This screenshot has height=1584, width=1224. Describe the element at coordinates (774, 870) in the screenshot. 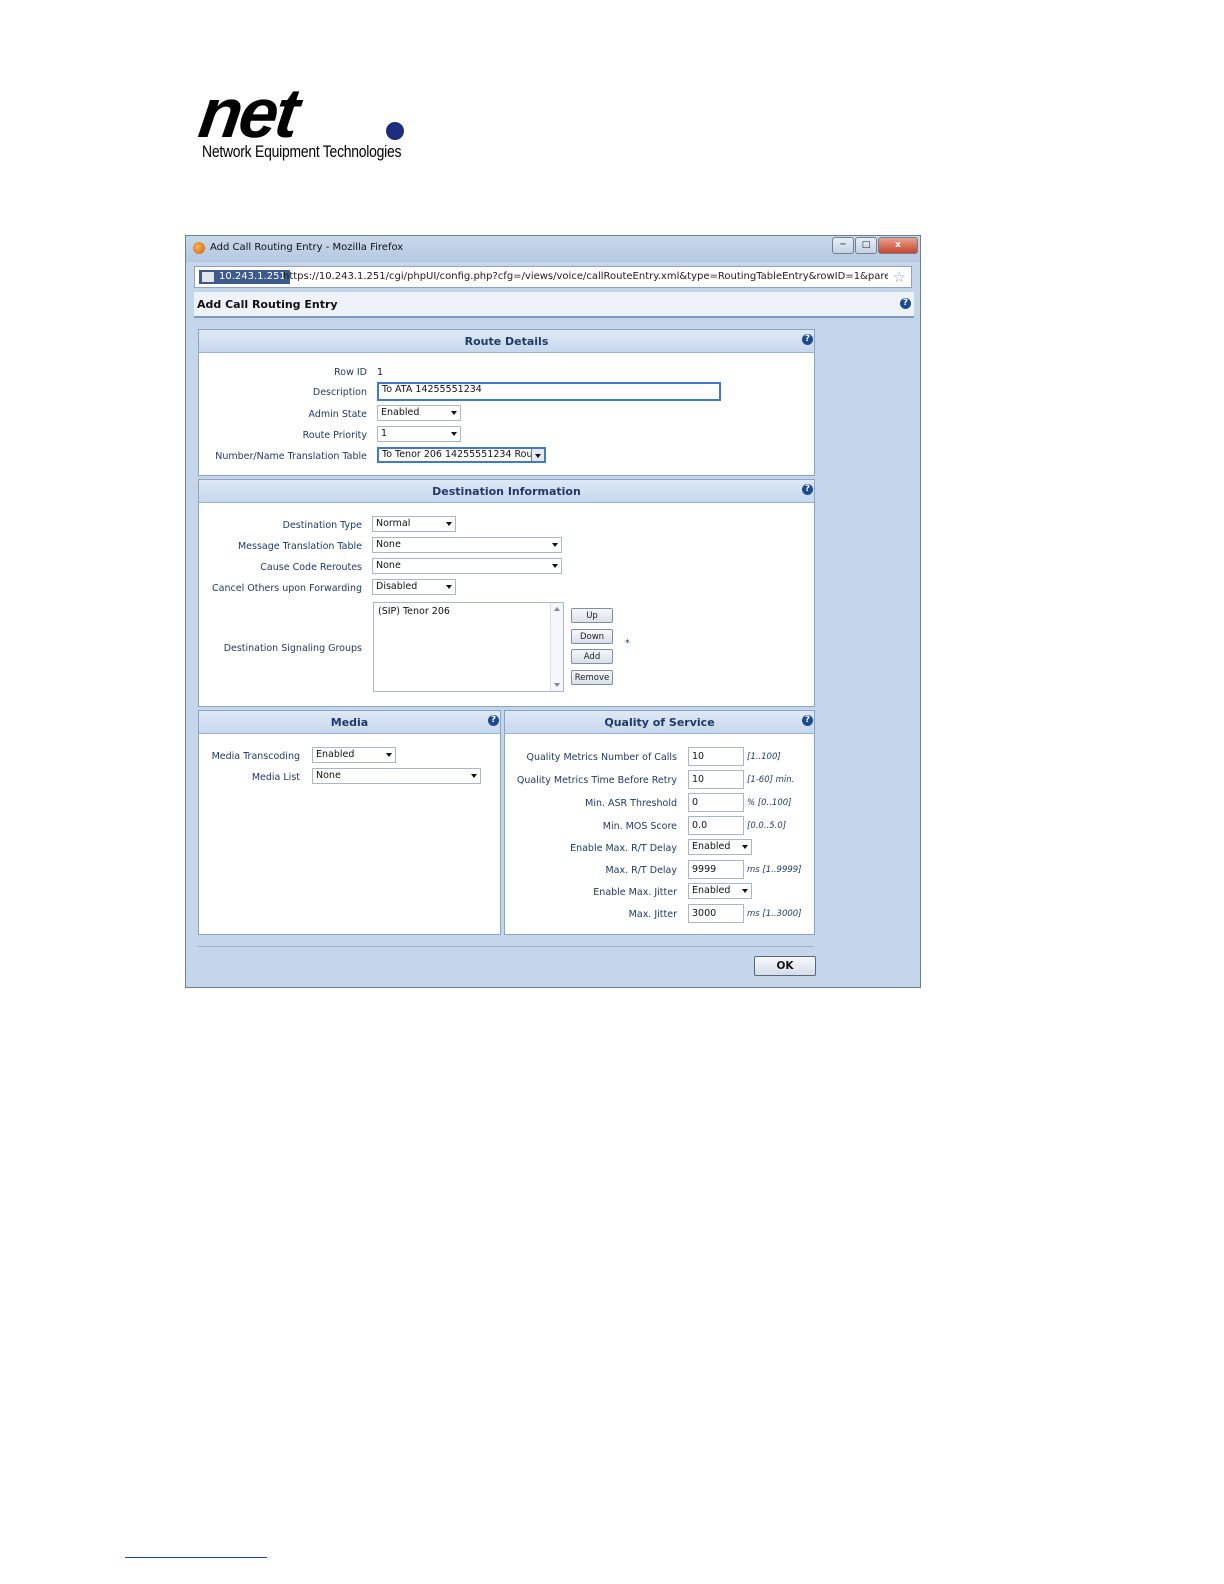

I see `rt-delay-range: ms [1..9999]` at that location.